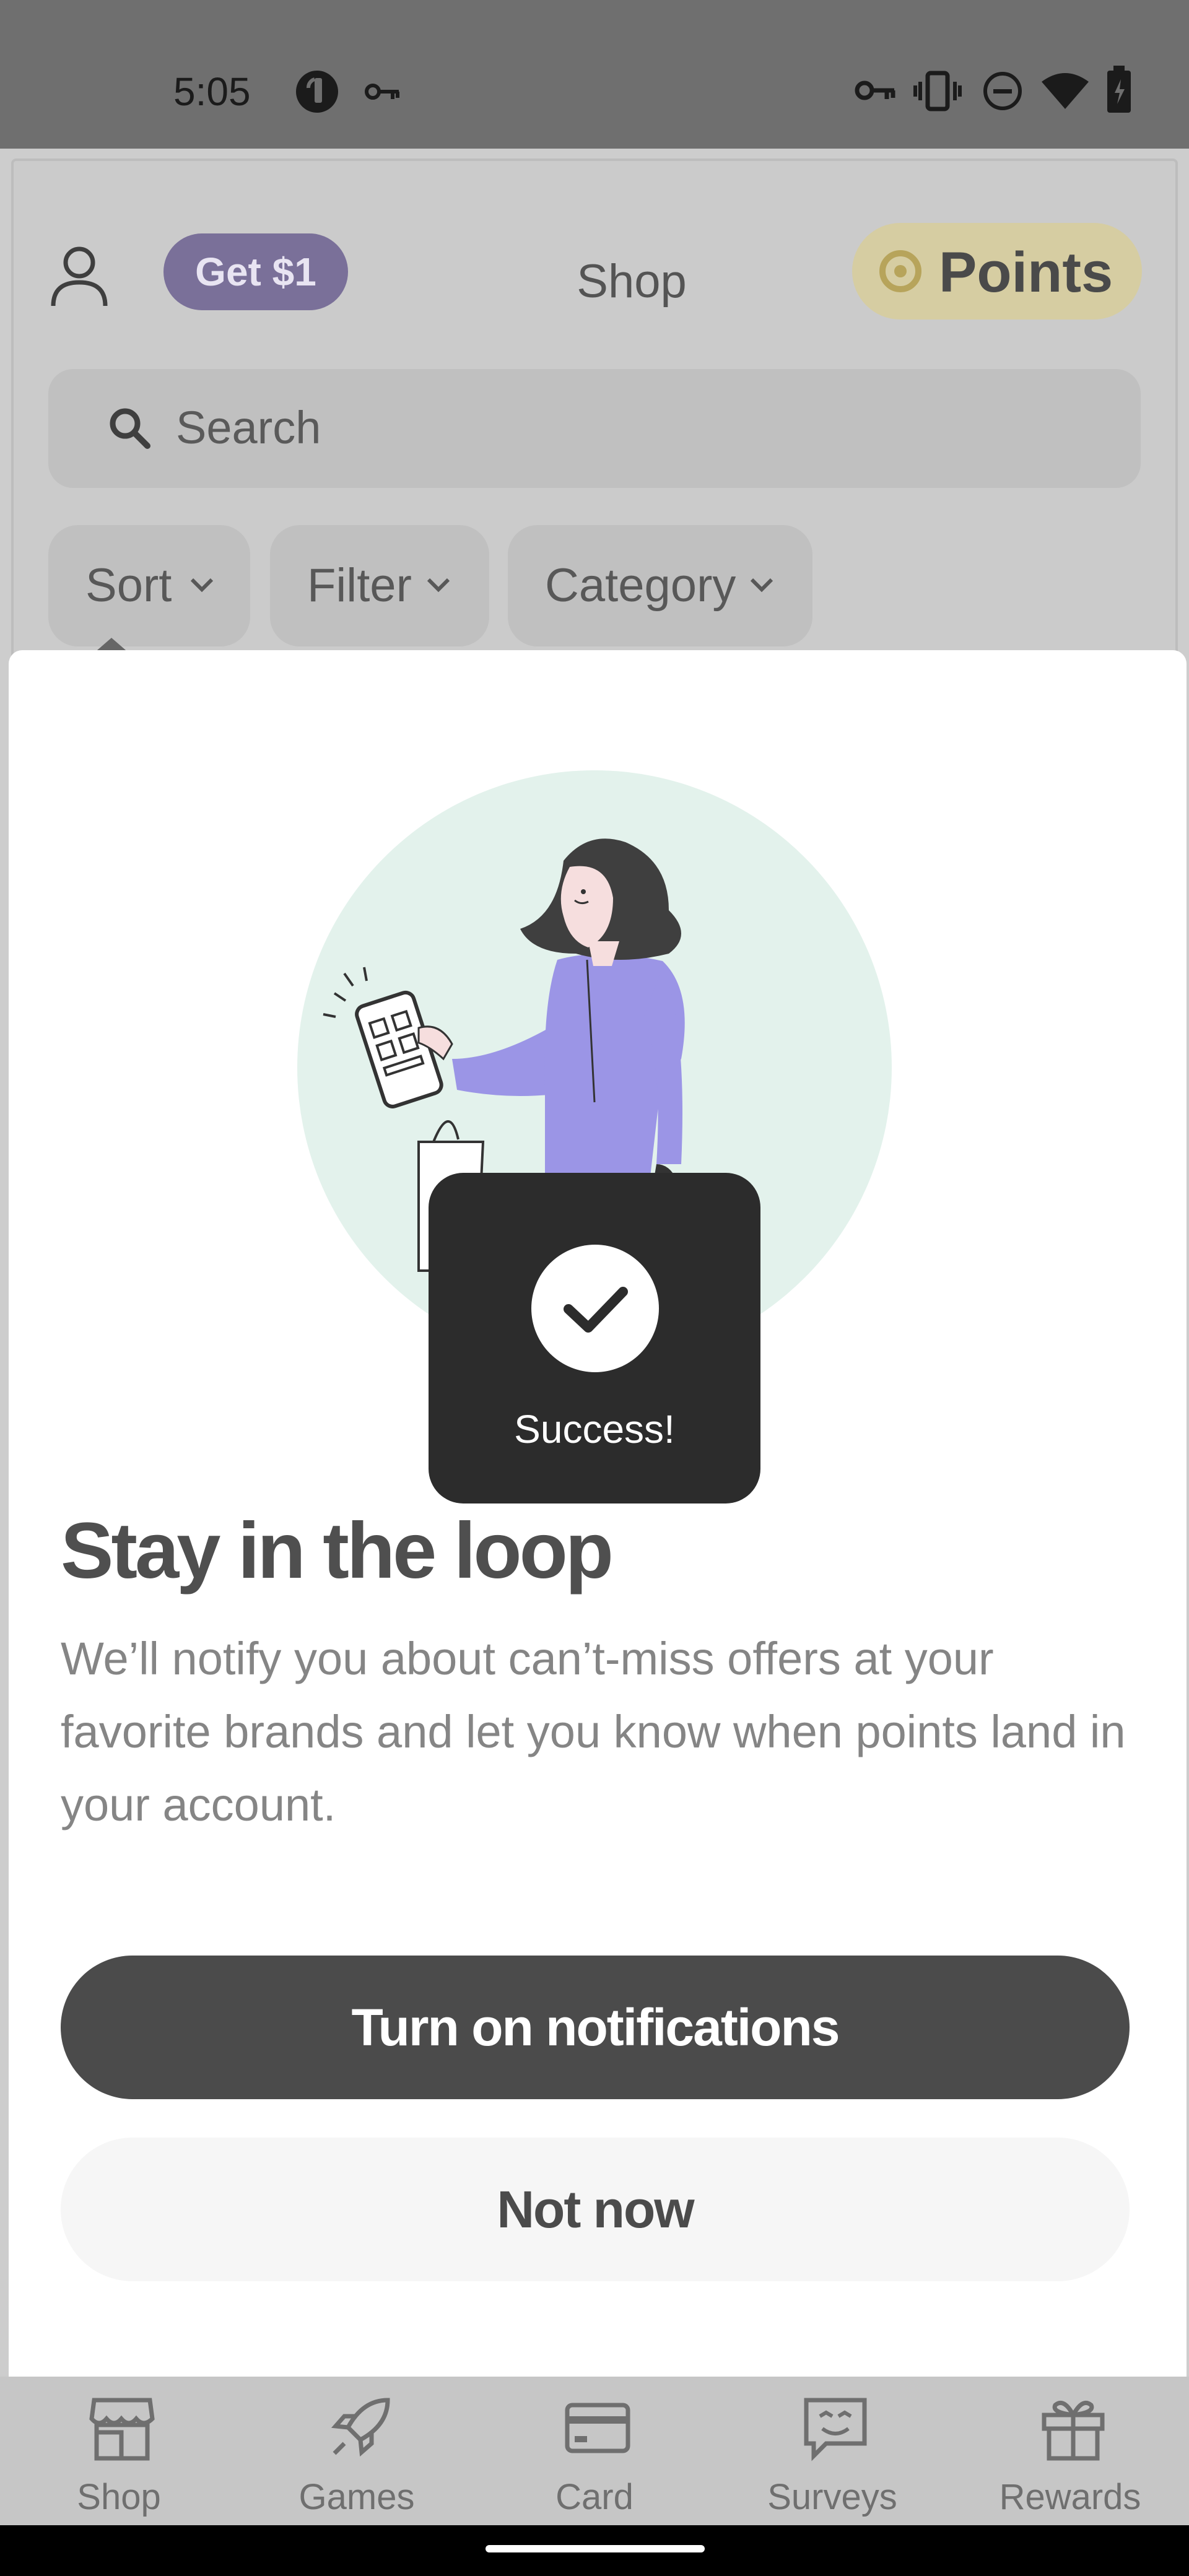  Describe the element at coordinates (122, 2429) in the screenshot. I see `store-icon` at that location.